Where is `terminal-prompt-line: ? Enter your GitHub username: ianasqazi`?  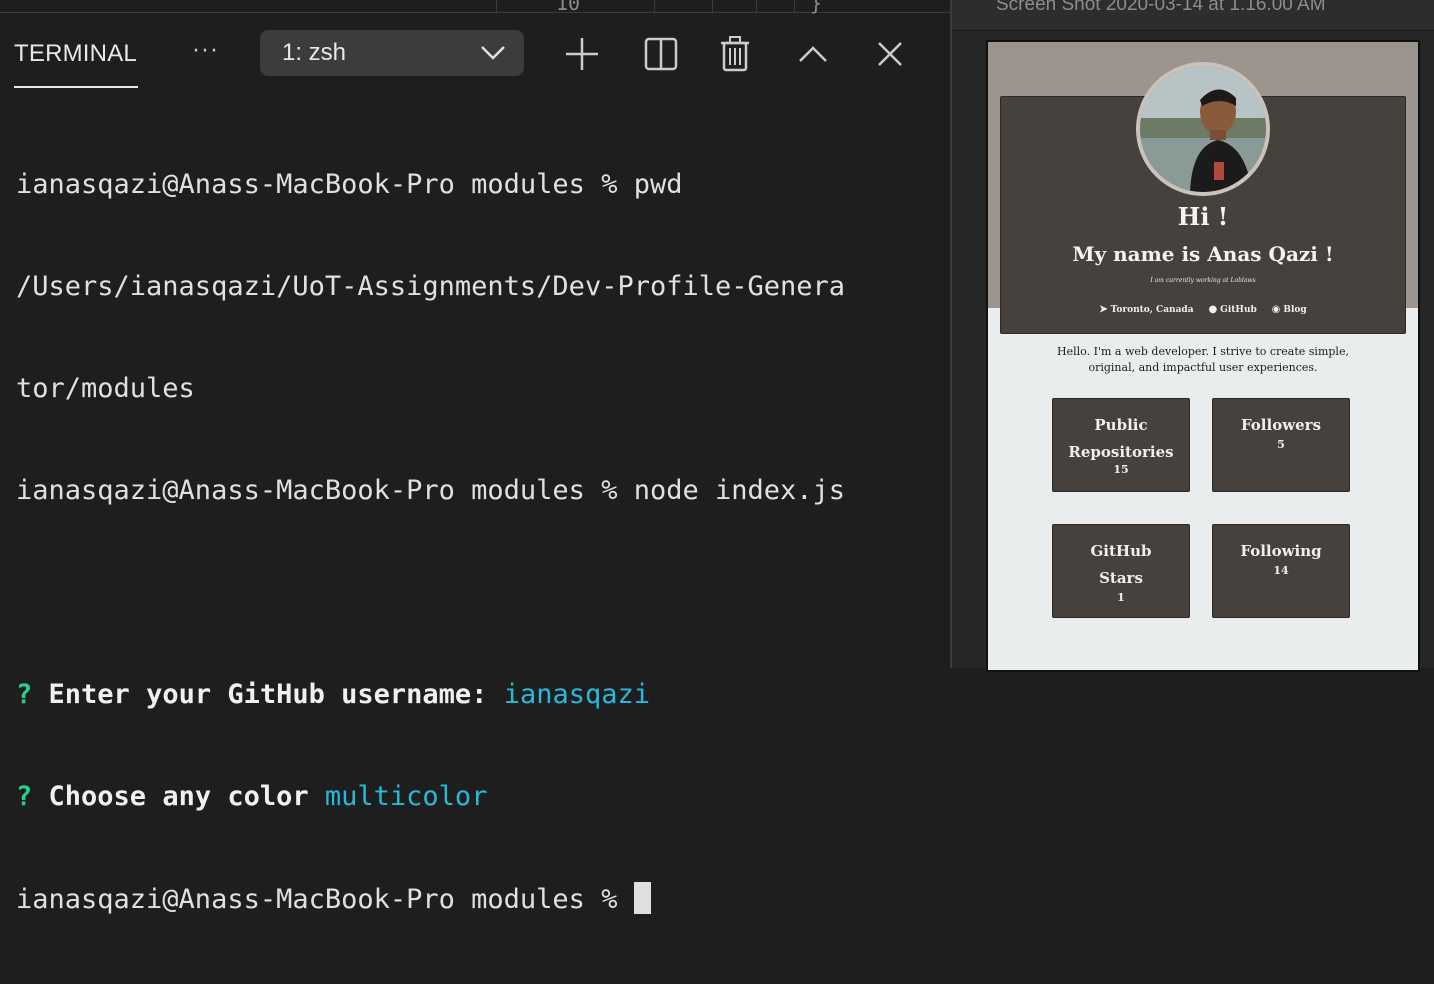 terminal-prompt-line: ? Enter your GitHub username: ianasqazi is located at coordinates (476, 695).